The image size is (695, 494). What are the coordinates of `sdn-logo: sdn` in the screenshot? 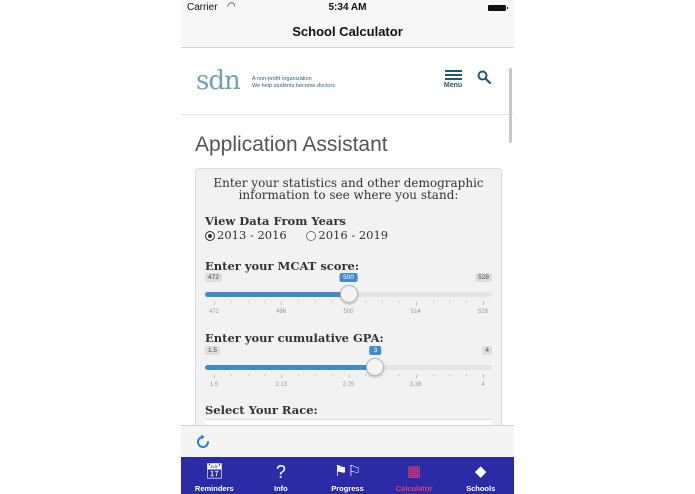 It's located at (218, 81).